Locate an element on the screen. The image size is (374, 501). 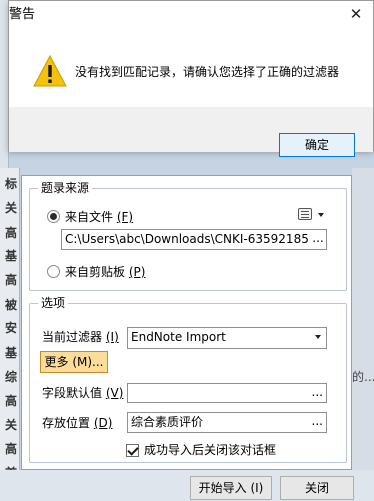
dialog-titlebar: 警告 ✕ is located at coordinates (191, 16).